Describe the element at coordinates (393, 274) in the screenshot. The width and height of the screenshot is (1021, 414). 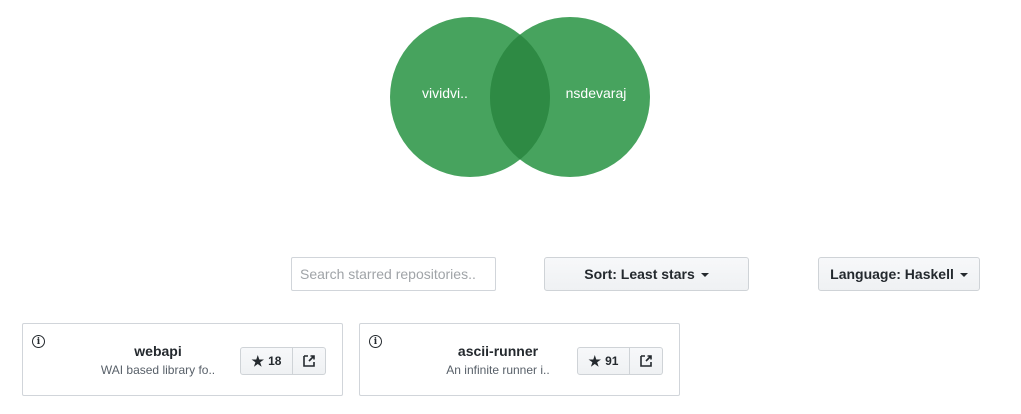
I see `search-input` at that location.